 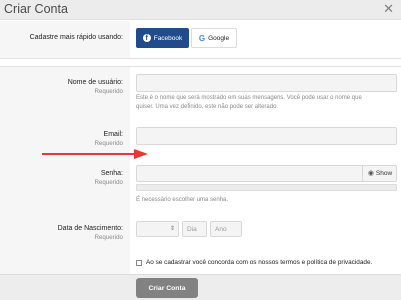 I want to click on dob-year-placeholder: Ano, so click(x=221, y=229).